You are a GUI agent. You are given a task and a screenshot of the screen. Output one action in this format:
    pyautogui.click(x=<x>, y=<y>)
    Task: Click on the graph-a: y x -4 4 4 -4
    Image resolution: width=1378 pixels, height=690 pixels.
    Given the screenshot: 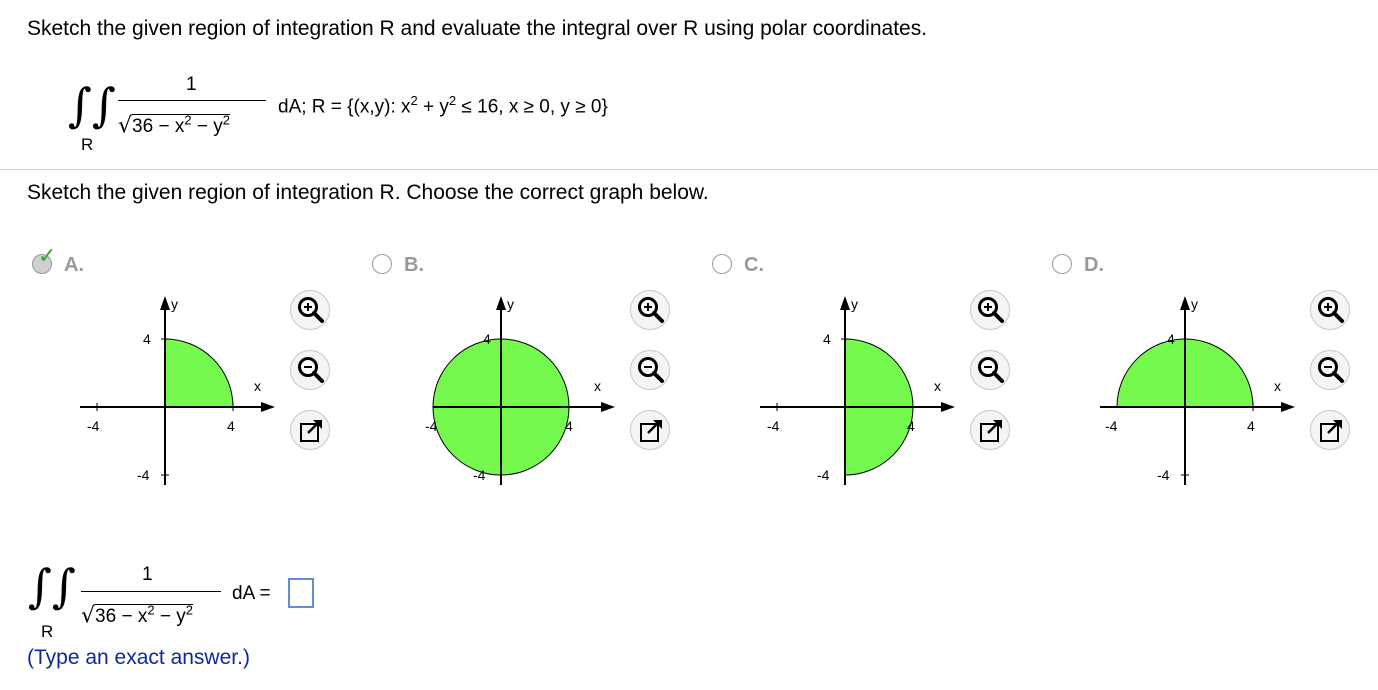 What is the action you would take?
    pyautogui.click(x=177, y=390)
    